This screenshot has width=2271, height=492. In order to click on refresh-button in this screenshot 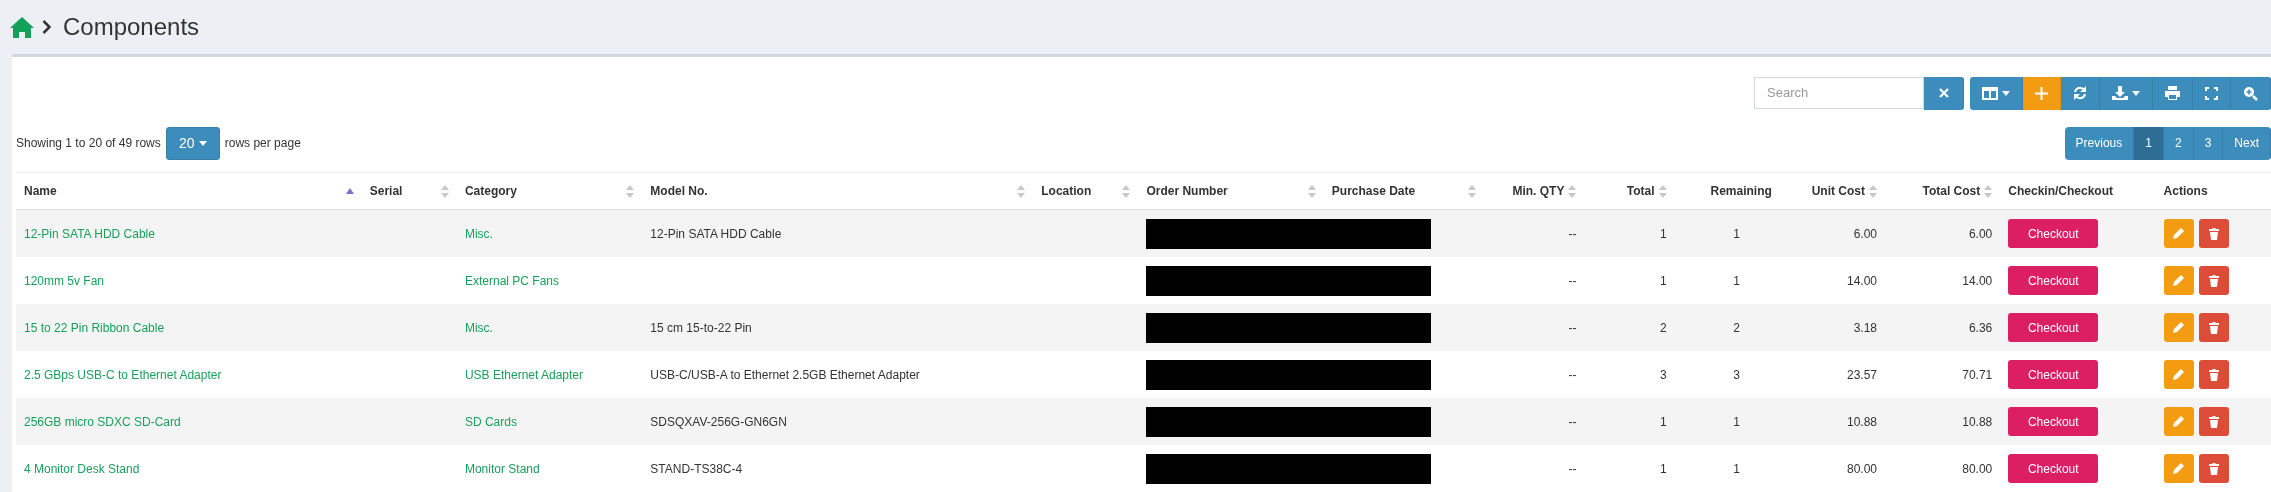, I will do `click(2080, 93)`.